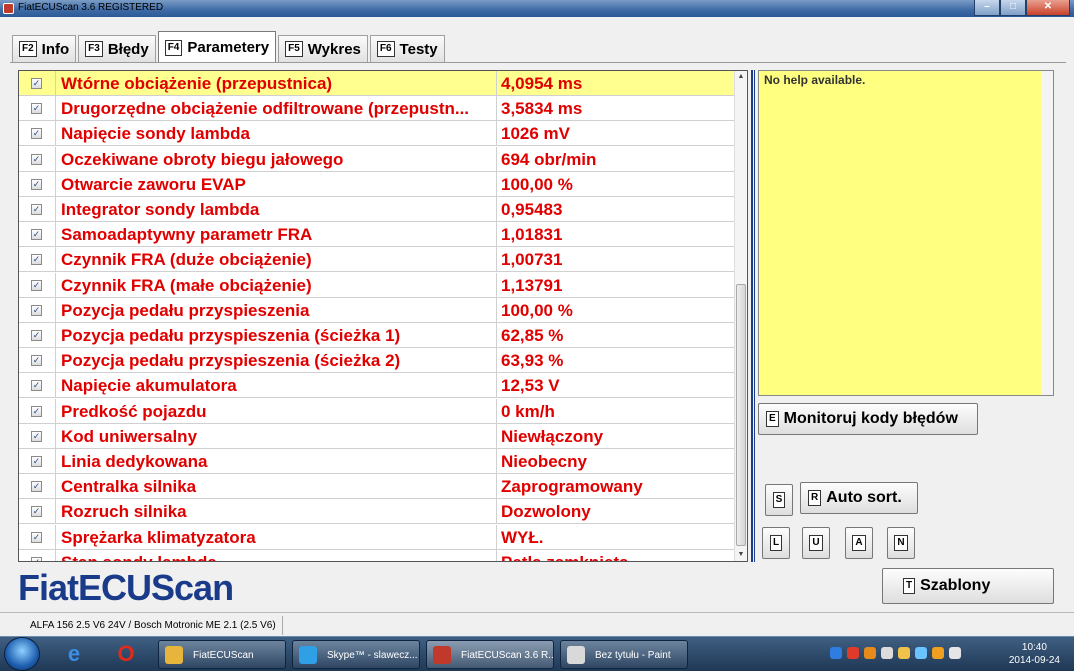 The height and width of the screenshot is (671, 1074). What do you see at coordinates (323, 48) in the screenshot?
I see `tab-wykres: F5 Wykres` at bounding box center [323, 48].